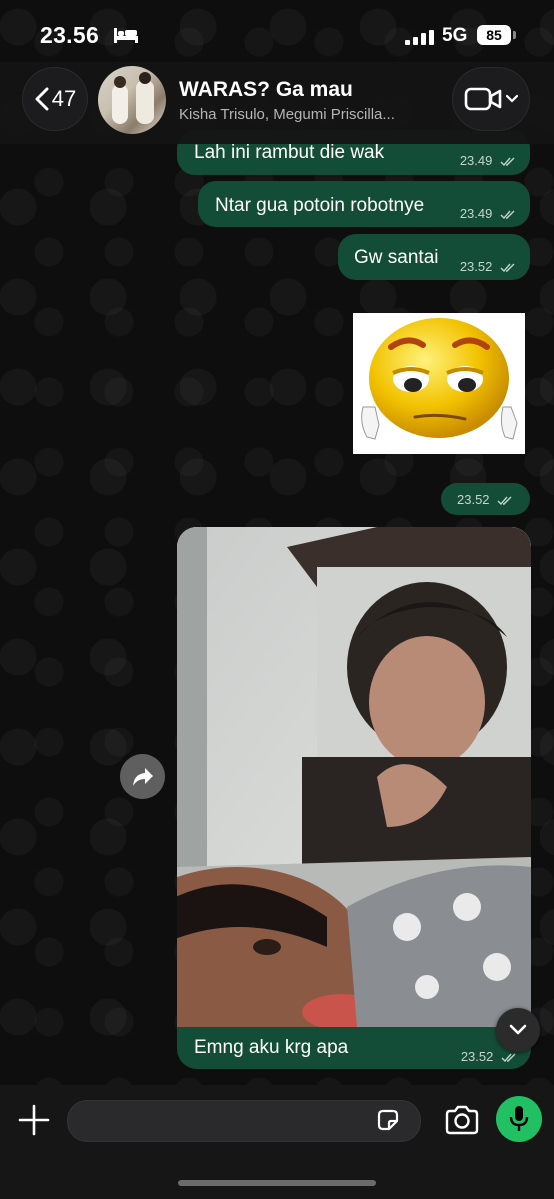  I want to click on message-input, so click(244, 1121).